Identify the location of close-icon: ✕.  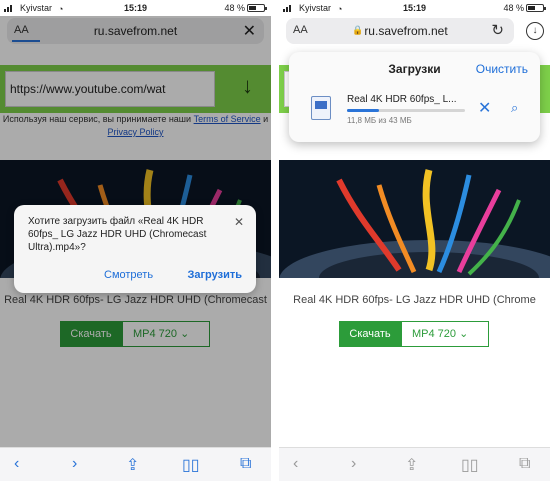
(239, 222).